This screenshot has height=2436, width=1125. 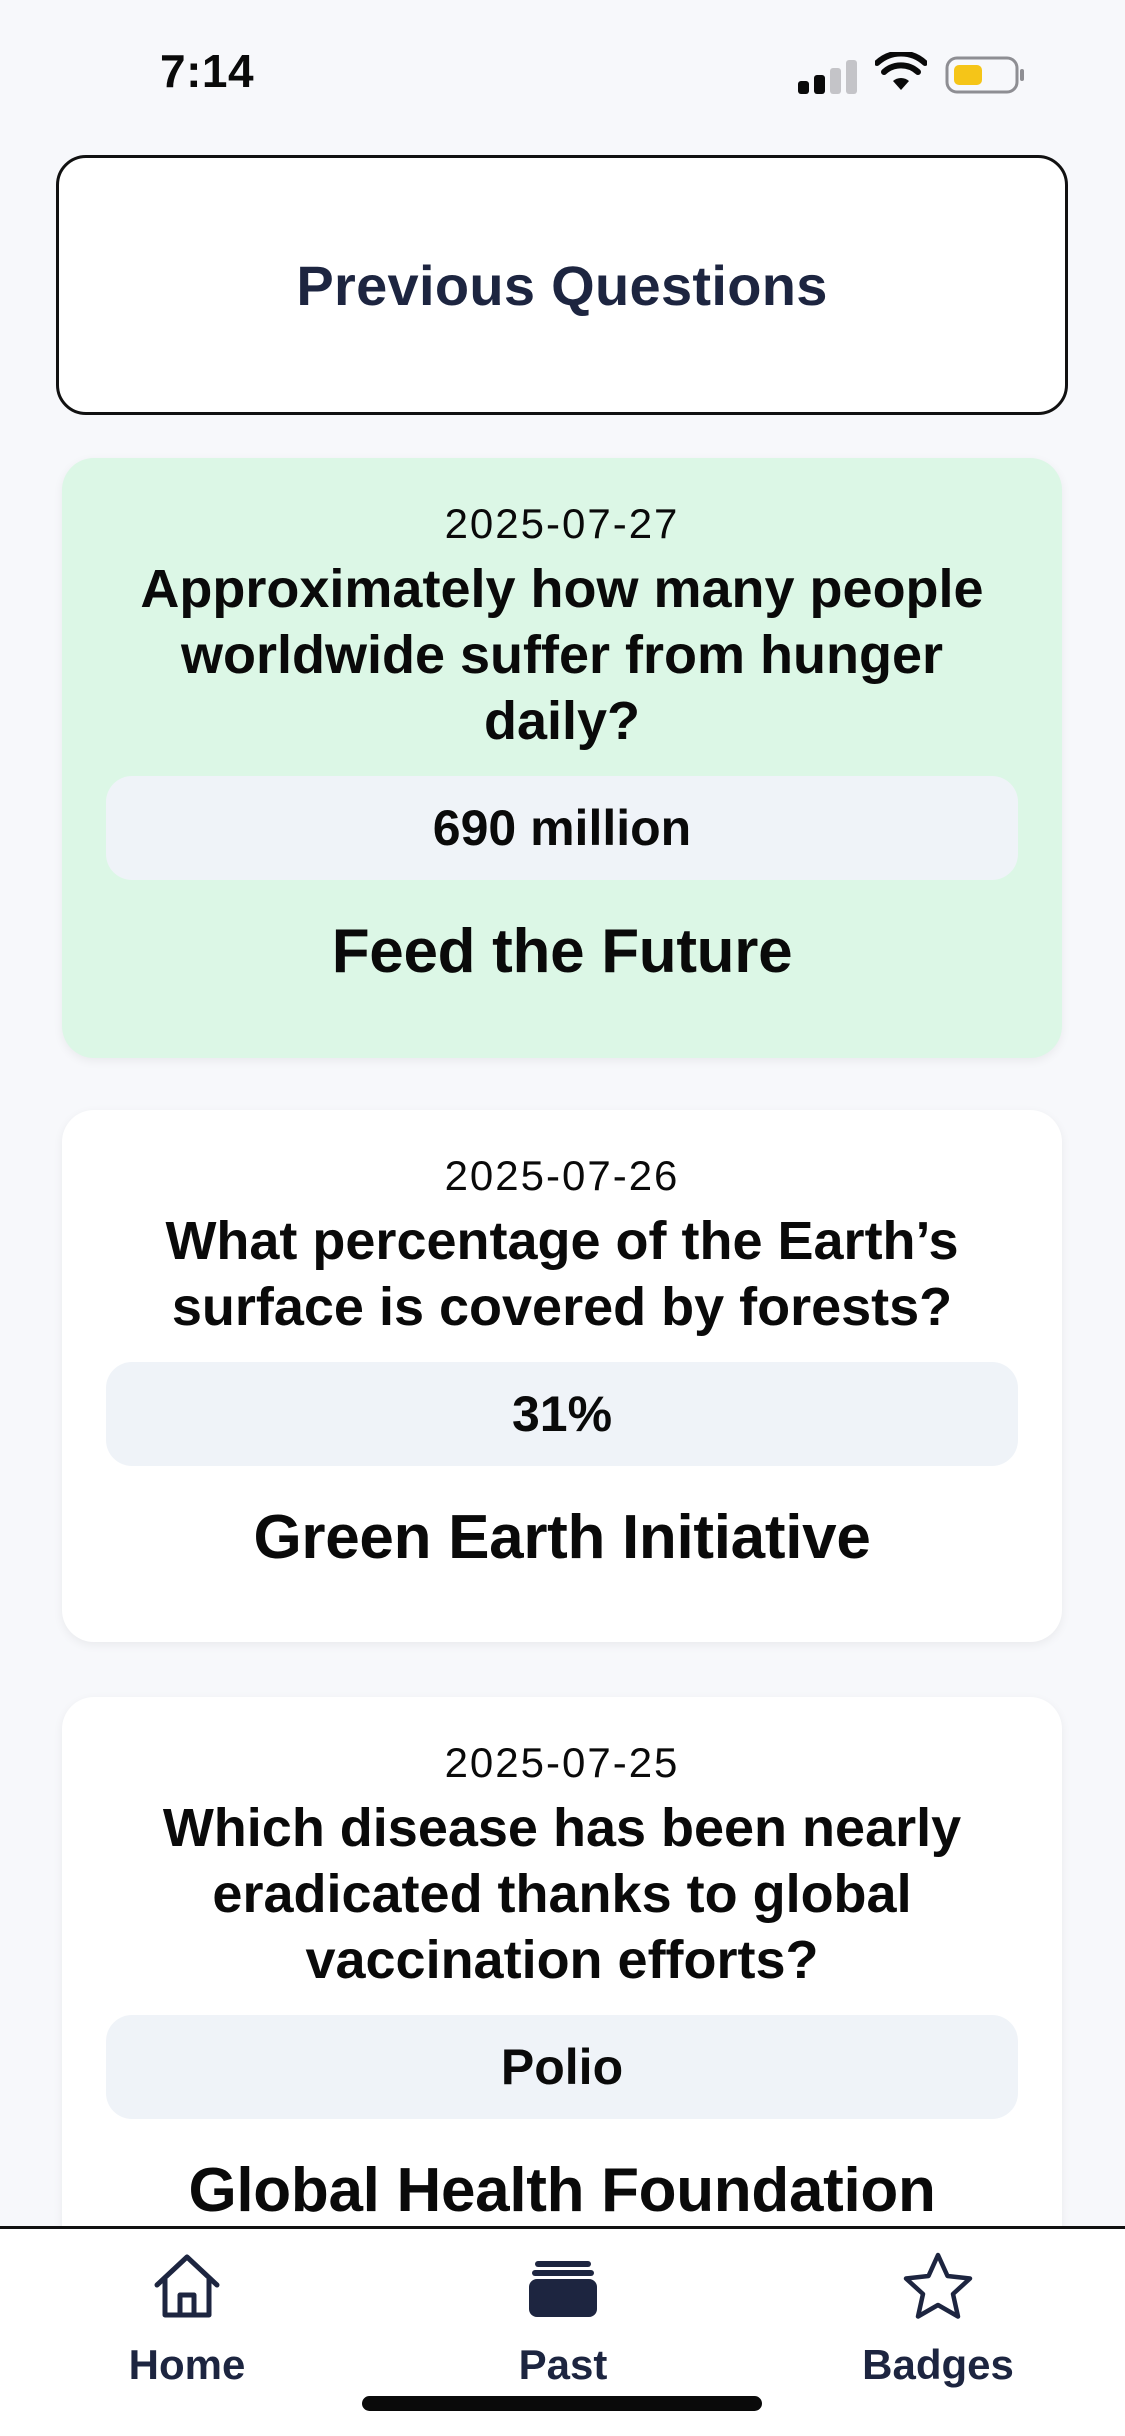 What do you see at coordinates (938, 2364) in the screenshot?
I see `tab-label: Badges` at bounding box center [938, 2364].